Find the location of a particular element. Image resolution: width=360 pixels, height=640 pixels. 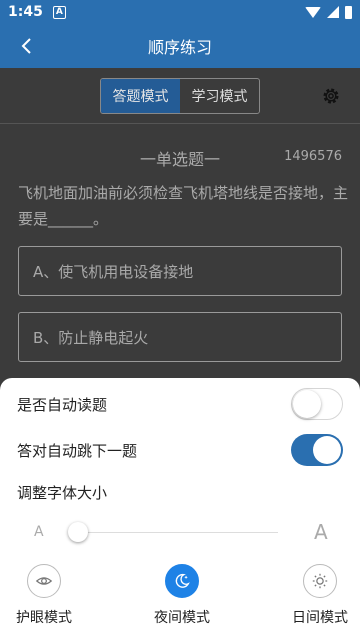

back-arrow-icon is located at coordinates (26, 46).